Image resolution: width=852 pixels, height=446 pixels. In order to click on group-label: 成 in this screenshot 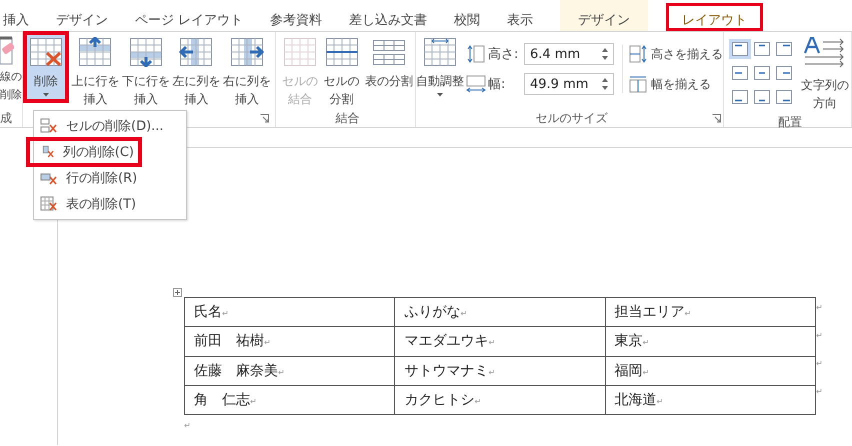, I will do `click(6, 118)`.